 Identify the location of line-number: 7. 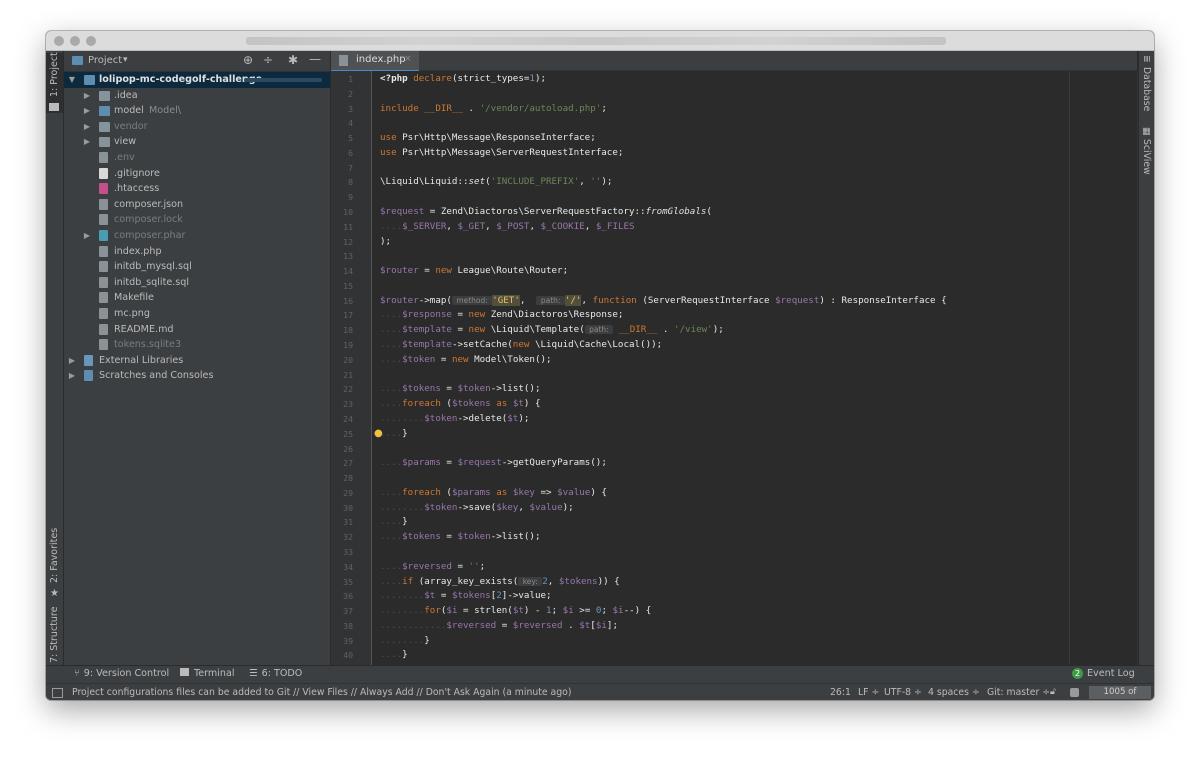
(342, 168).